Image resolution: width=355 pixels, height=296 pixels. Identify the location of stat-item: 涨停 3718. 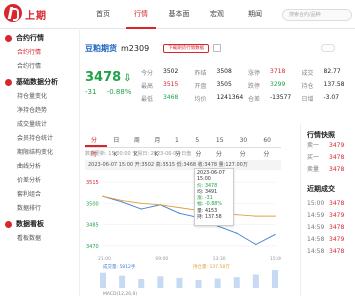
(275, 74).